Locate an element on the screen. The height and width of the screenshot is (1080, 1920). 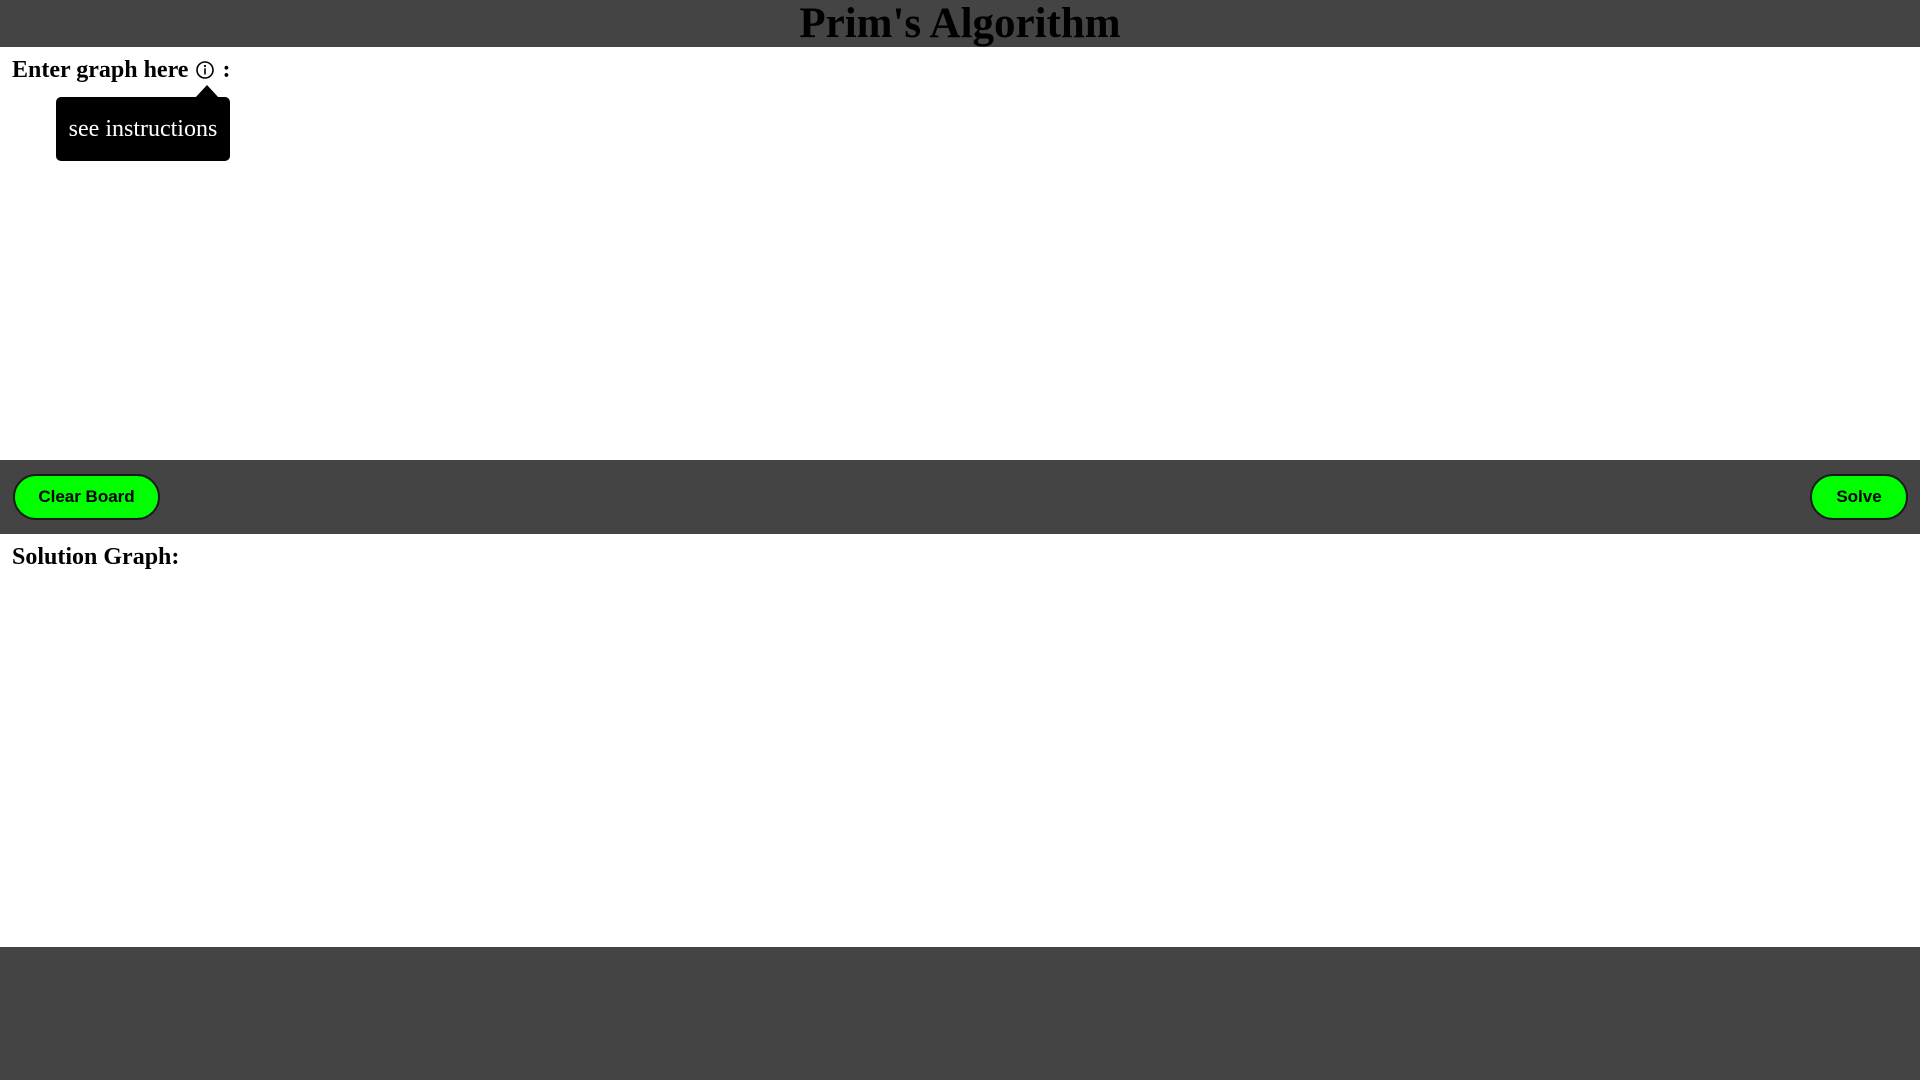
page-title: Prim's Algorithm is located at coordinates (960, 23).